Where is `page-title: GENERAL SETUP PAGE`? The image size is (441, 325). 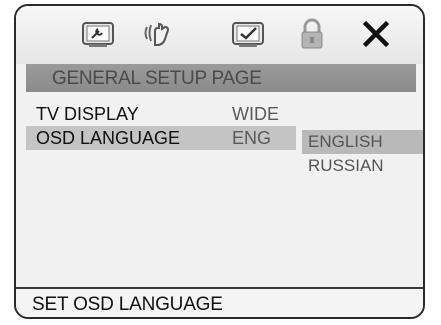
page-title: GENERAL SETUP PAGE is located at coordinates (157, 78).